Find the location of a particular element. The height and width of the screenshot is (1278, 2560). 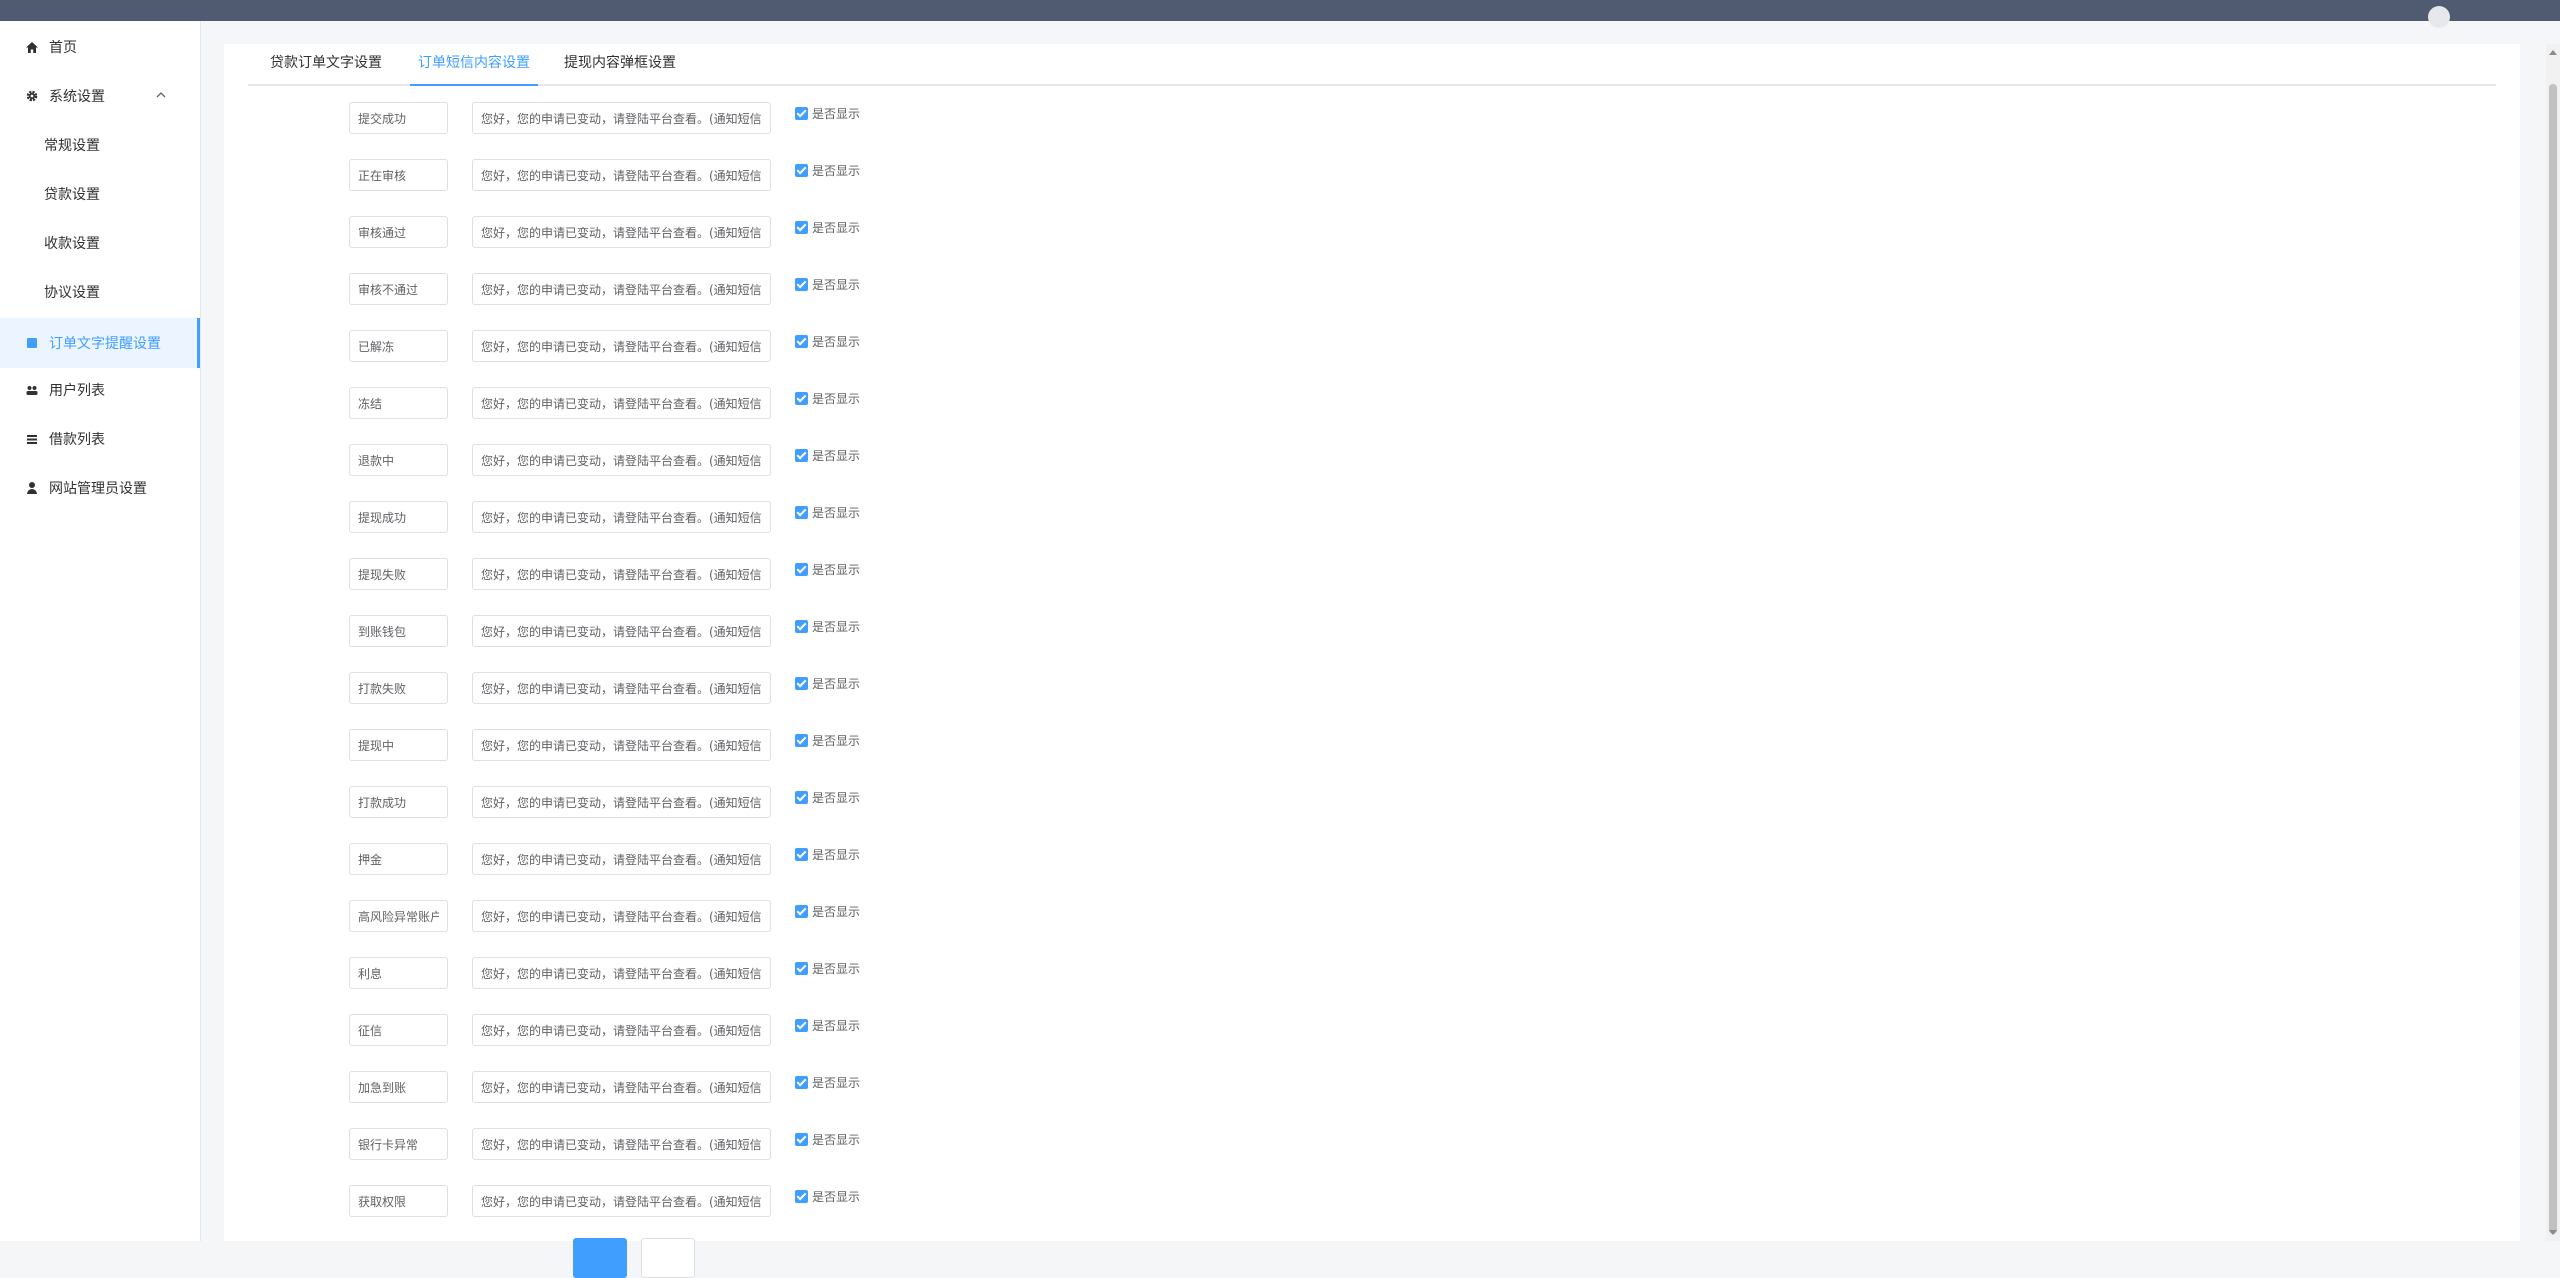

scroll-down-icon is located at coordinates (2553, 1232).